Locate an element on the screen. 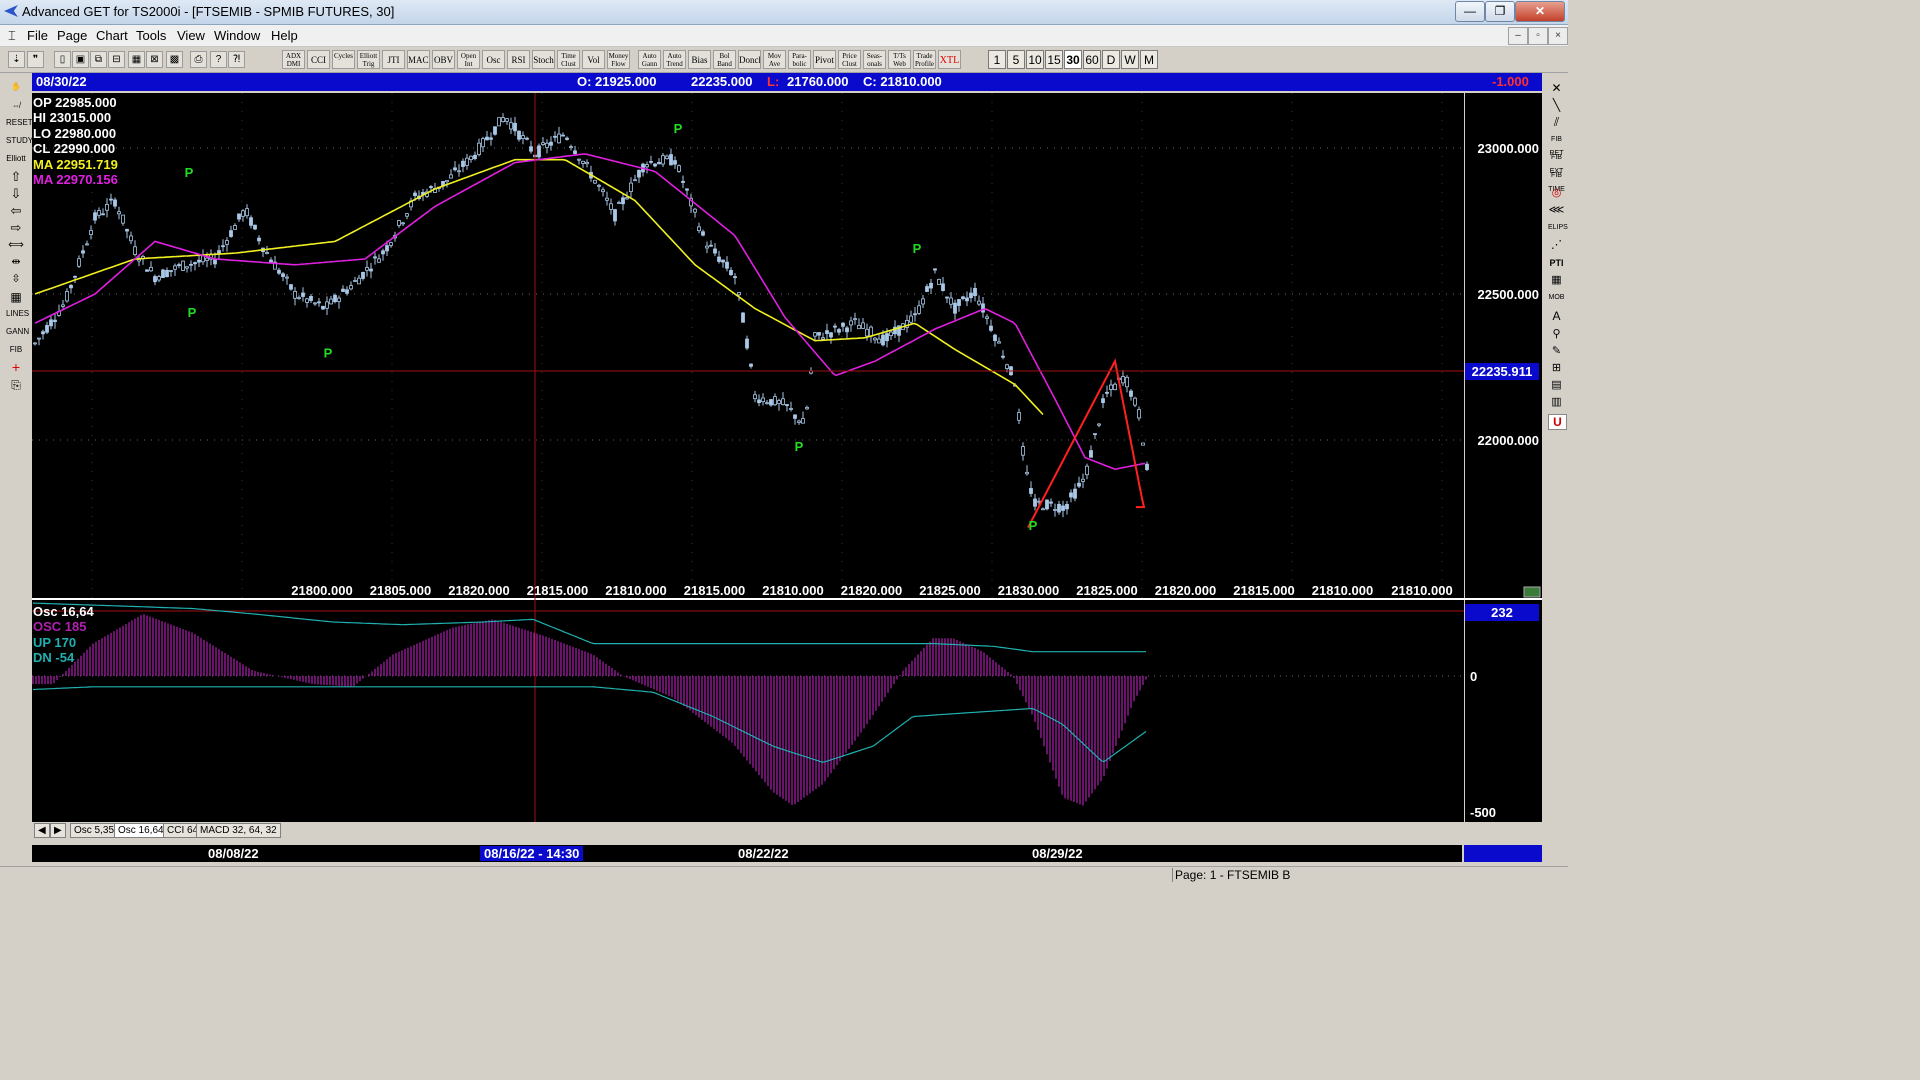  spiral-tool-icon: ◎ is located at coordinates (1556, 193).